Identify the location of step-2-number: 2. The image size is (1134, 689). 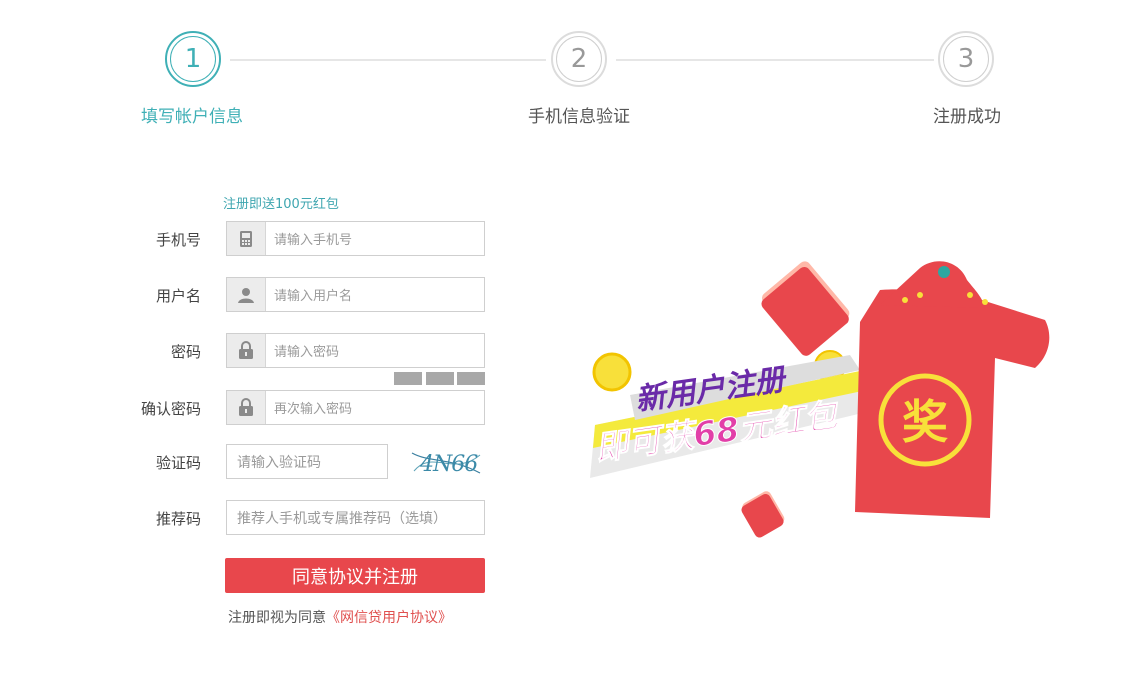
(579, 59).